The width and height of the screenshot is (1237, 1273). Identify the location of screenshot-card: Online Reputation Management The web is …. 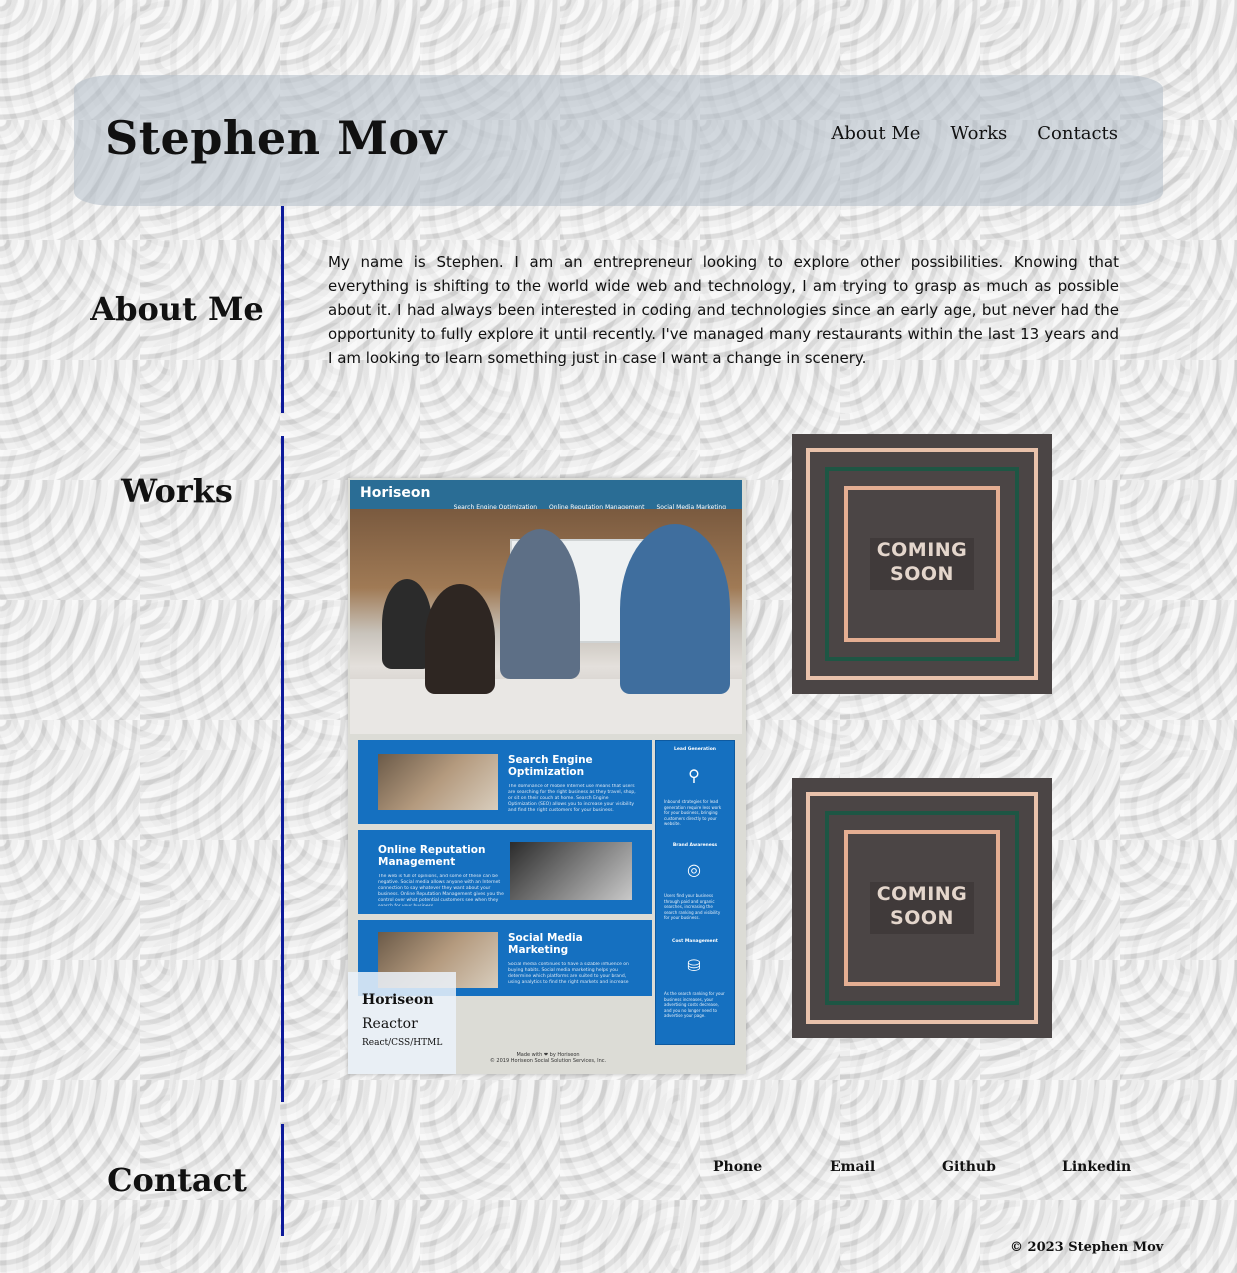
(505, 872).